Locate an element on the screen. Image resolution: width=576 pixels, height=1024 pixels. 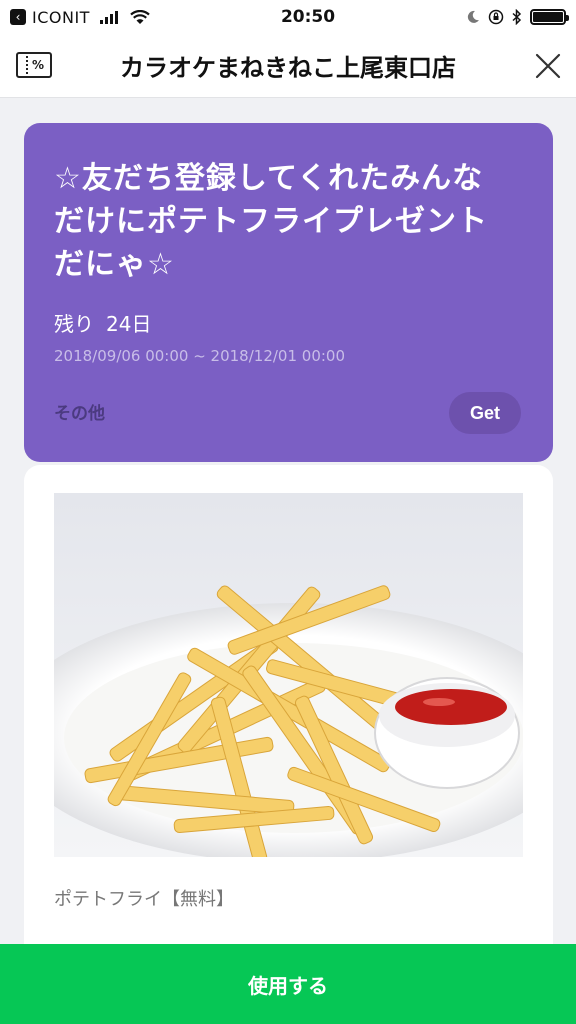
back-app-label: ICONIT is located at coordinates (61, 17).